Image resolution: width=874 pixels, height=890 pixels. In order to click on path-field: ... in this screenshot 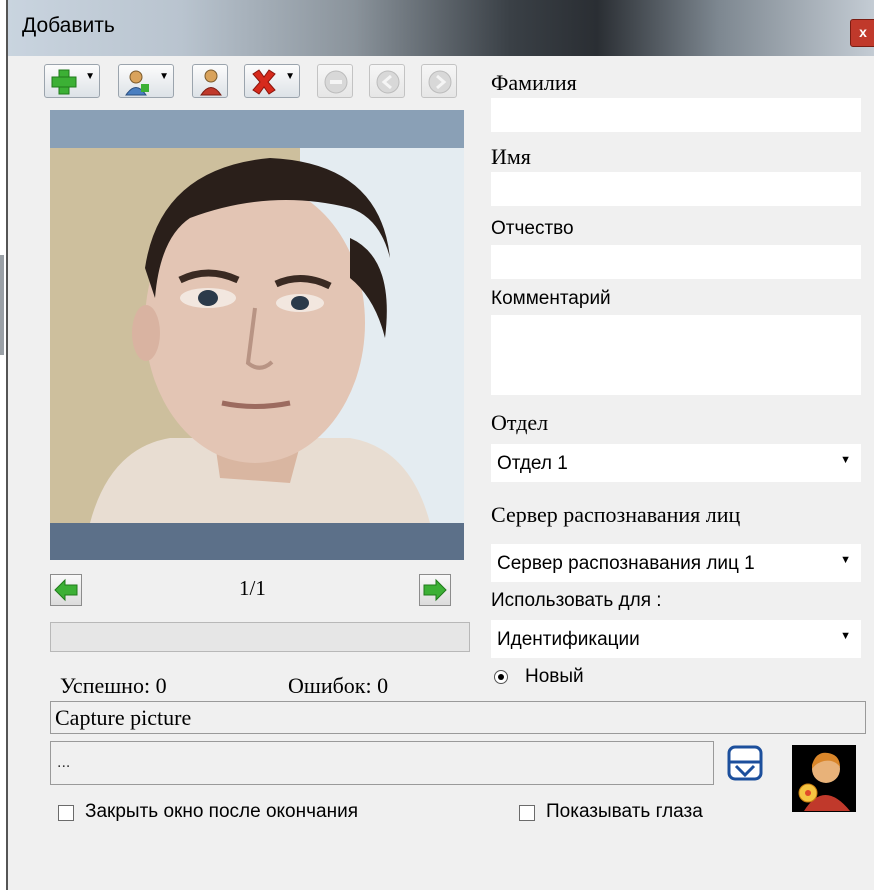, I will do `click(382, 763)`.